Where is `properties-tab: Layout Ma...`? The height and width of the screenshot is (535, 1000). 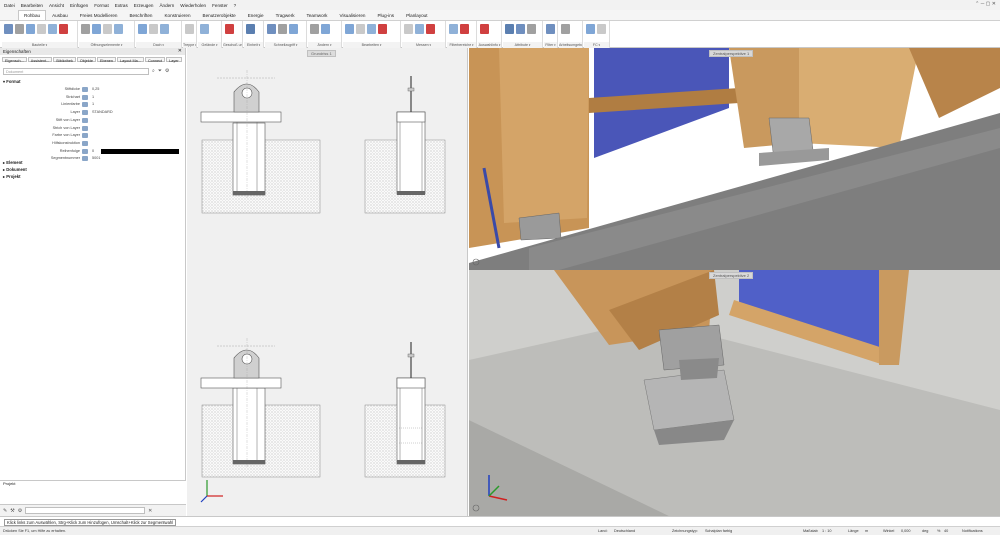 properties-tab: Layout Ma... is located at coordinates (130, 60).